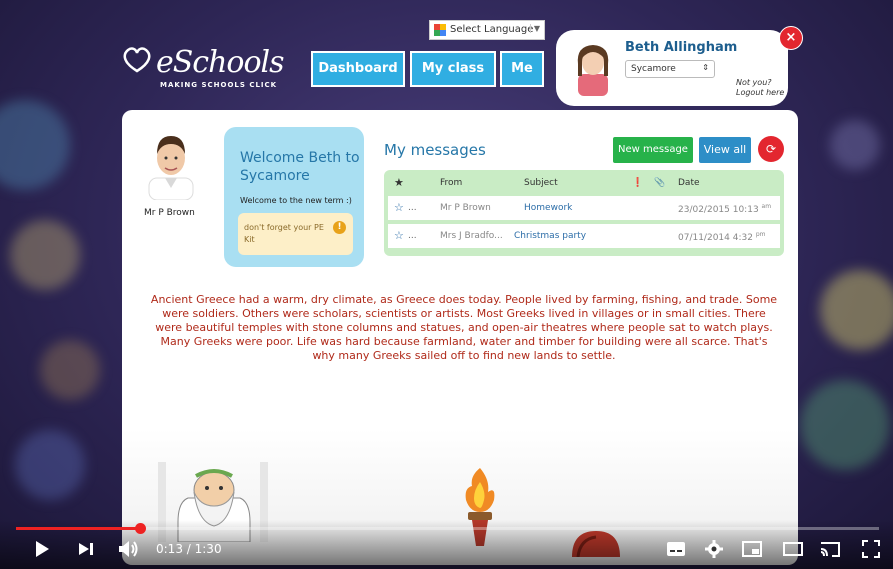 The width and height of the screenshot is (893, 569). What do you see at coordinates (534, 28) in the screenshot?
I see `chevron-down-icon: ▼` at bounding box center [534, 28].